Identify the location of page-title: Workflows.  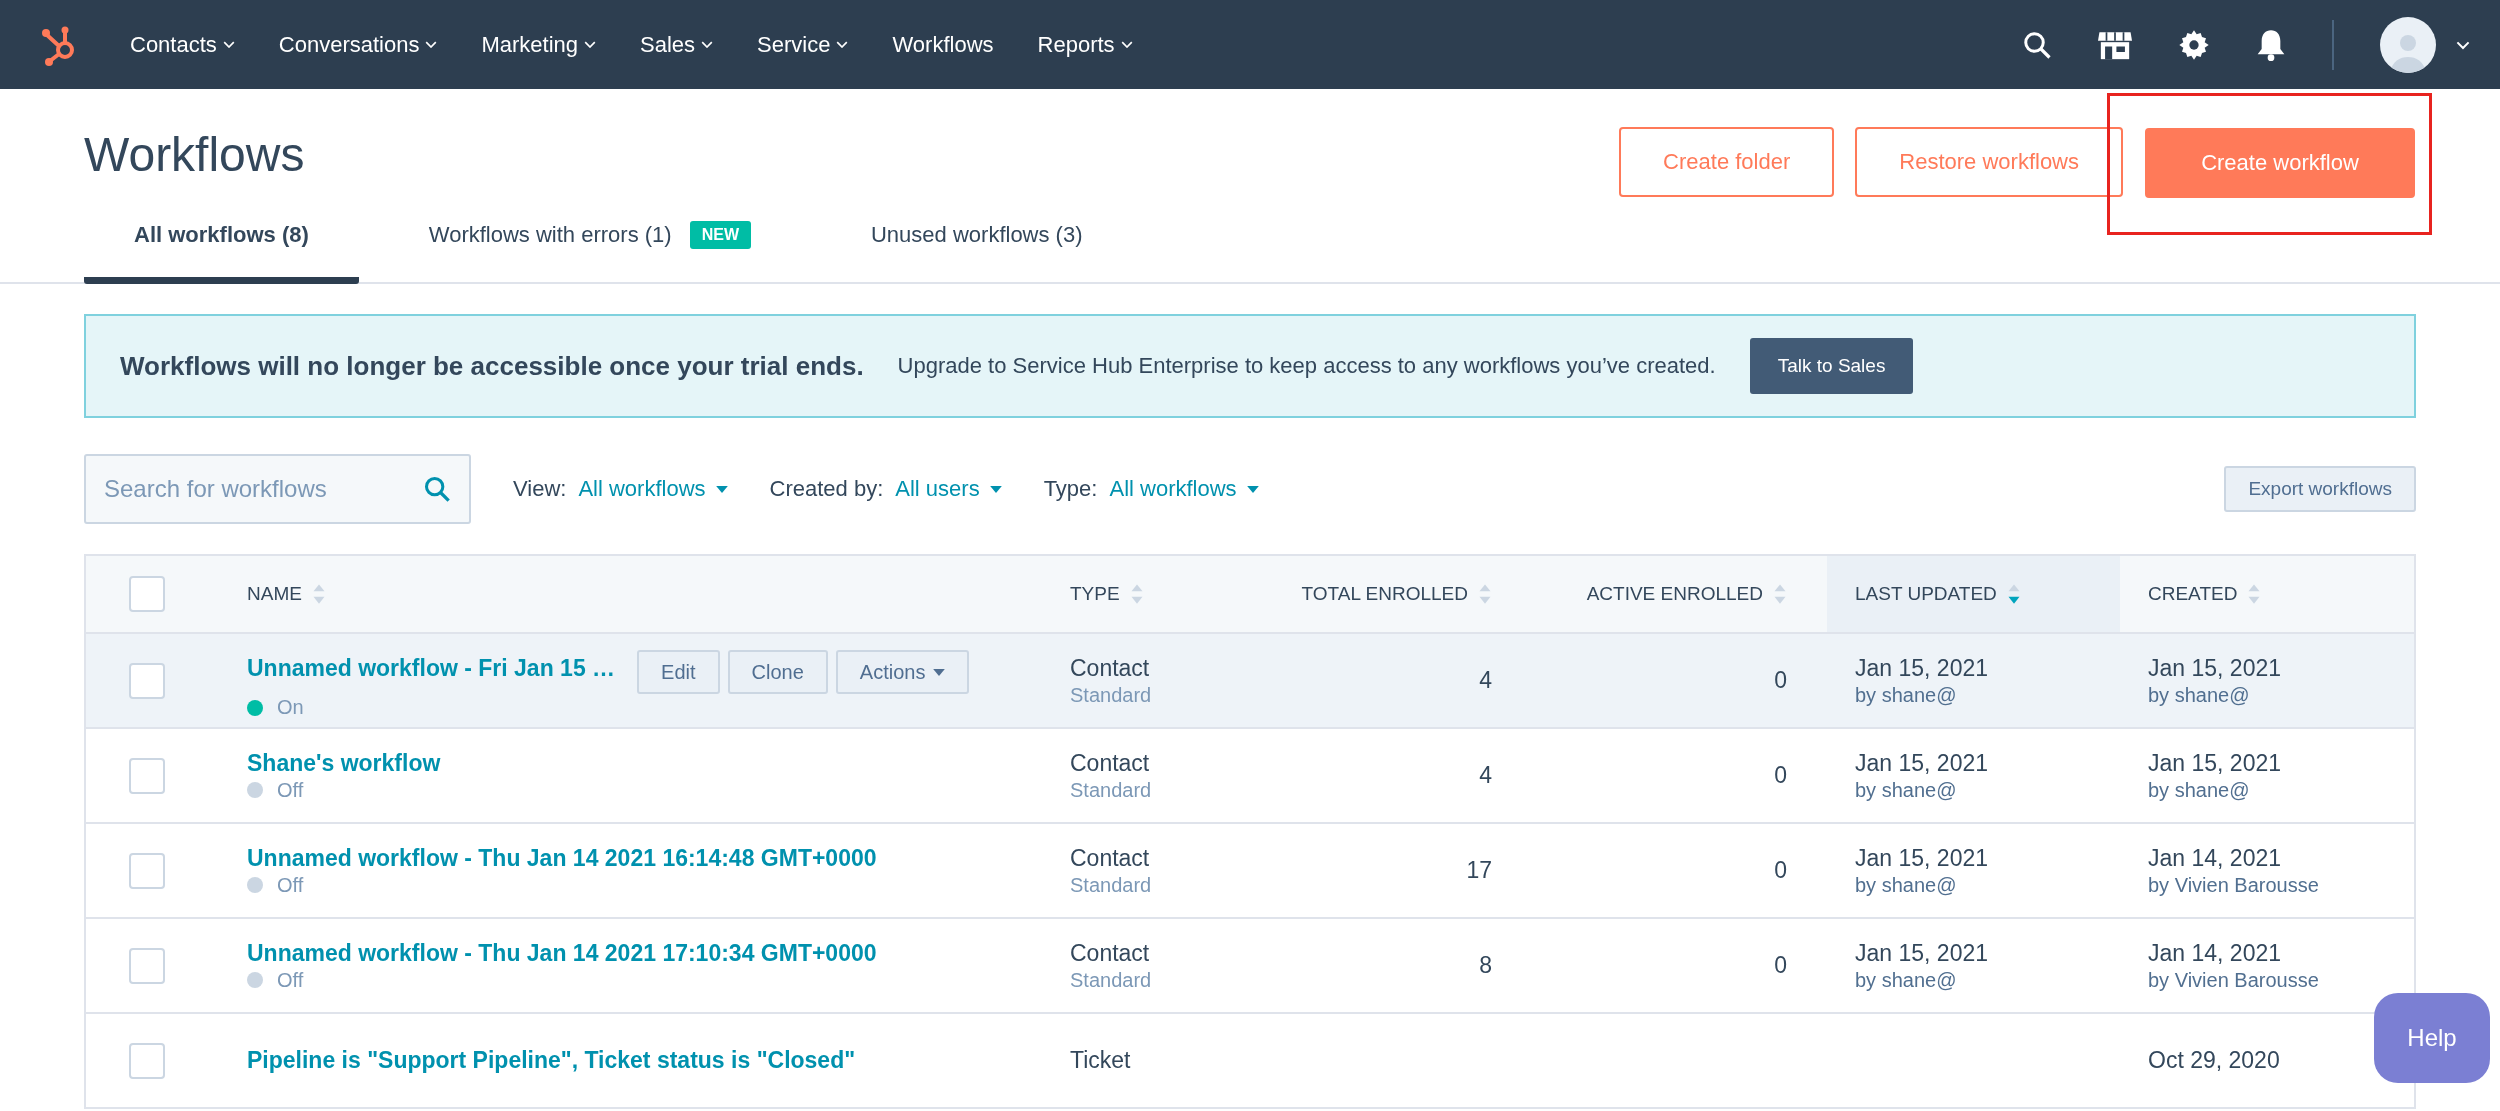
(194, 154).